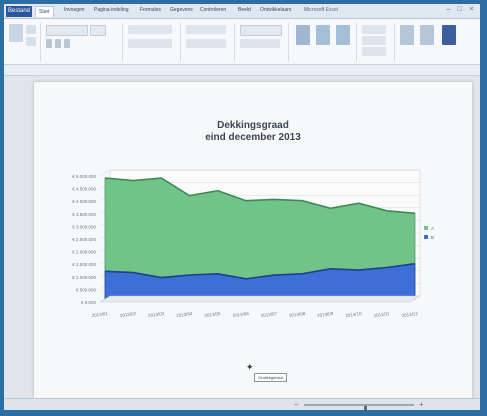 Image resolution: width=487 pixels, height=416 pixels. I want to click on font-name-box, so click(67, 30).